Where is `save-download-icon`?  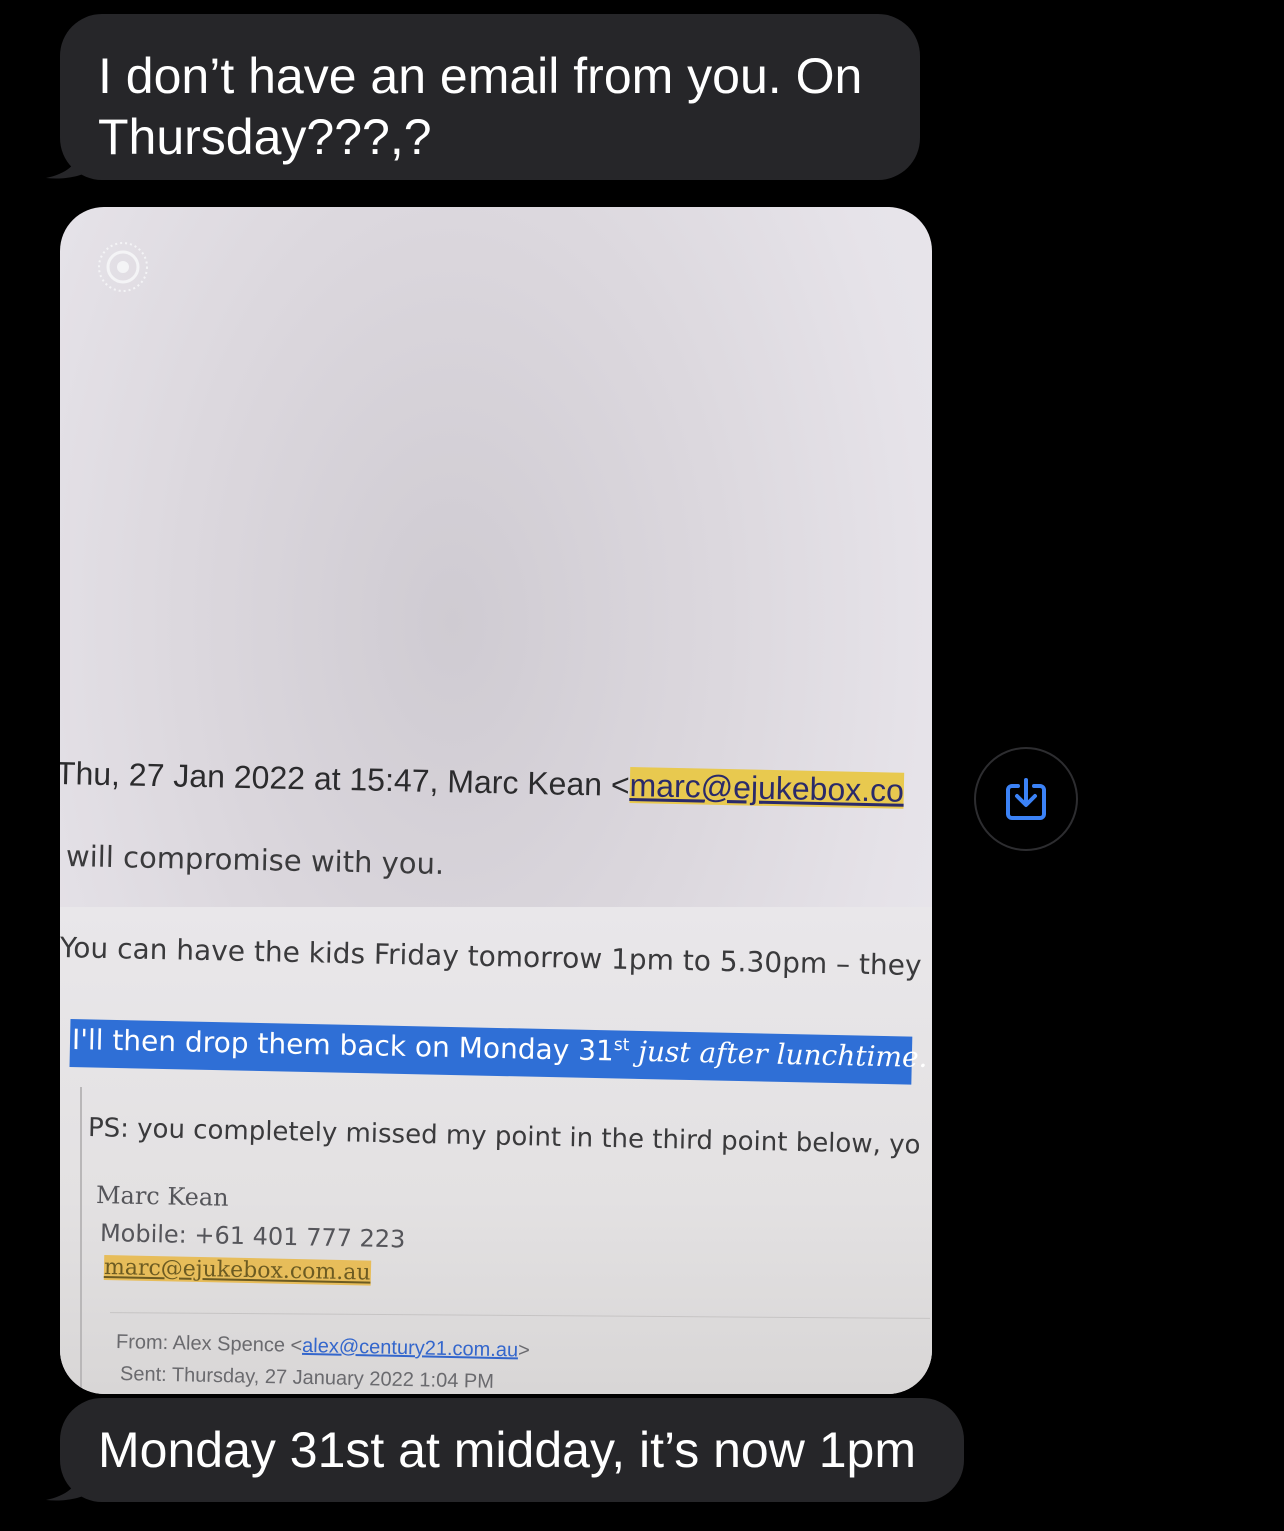
save-download-icon is located at coordinates (1026, 799).